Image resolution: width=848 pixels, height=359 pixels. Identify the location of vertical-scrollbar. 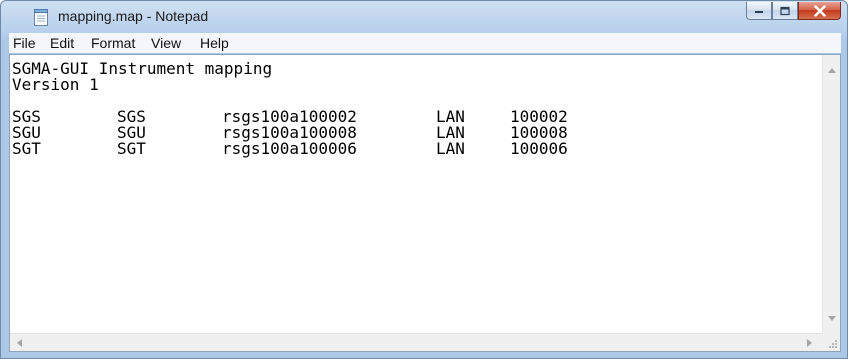
(831, 194).